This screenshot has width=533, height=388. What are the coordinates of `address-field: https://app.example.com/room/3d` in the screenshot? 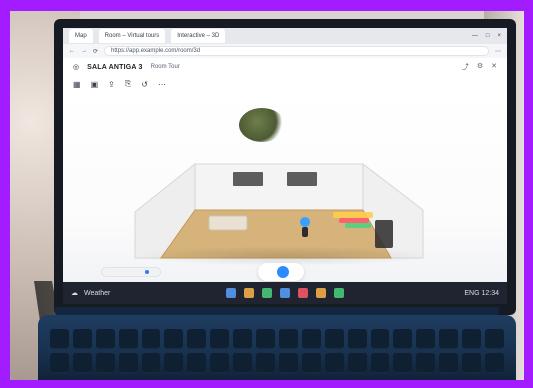 It's located at (296, 51).